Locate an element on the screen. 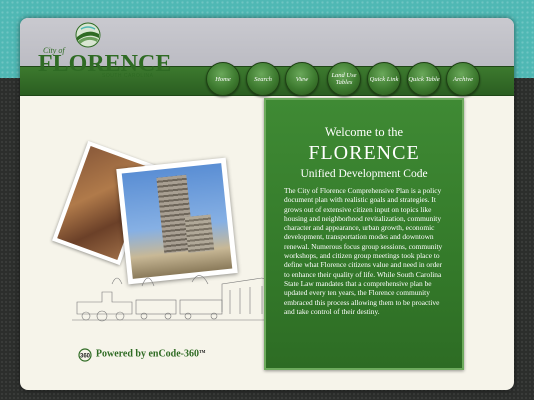 The height and width of the screenshot is (400, 534). powered-by-text: Powered by enCode-360 is located at coordinates (147, 354).